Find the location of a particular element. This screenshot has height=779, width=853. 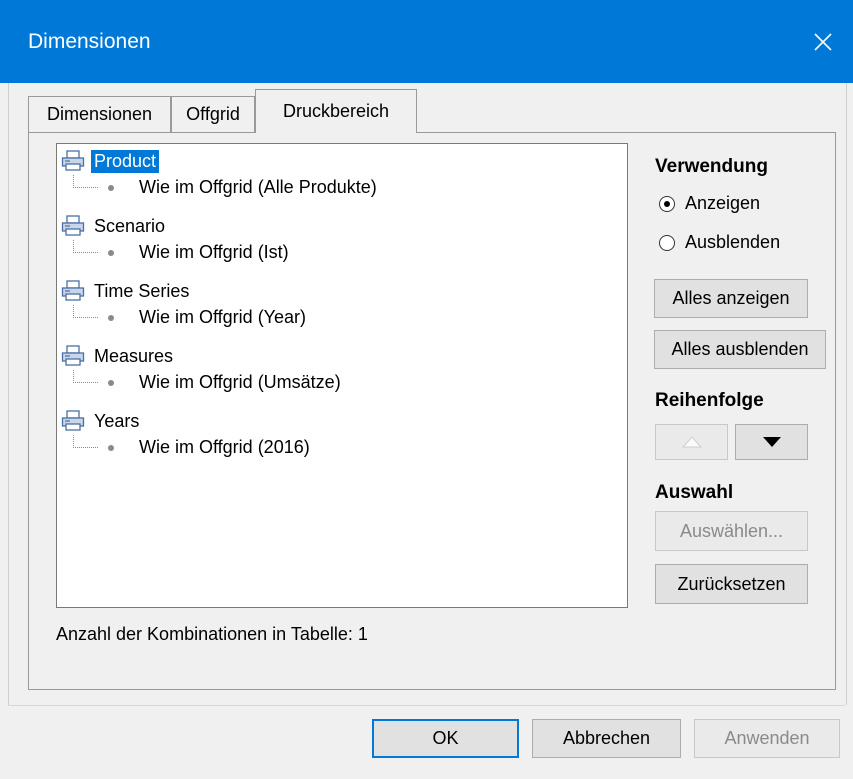

move-down-button is located at coordinates (771, 442).